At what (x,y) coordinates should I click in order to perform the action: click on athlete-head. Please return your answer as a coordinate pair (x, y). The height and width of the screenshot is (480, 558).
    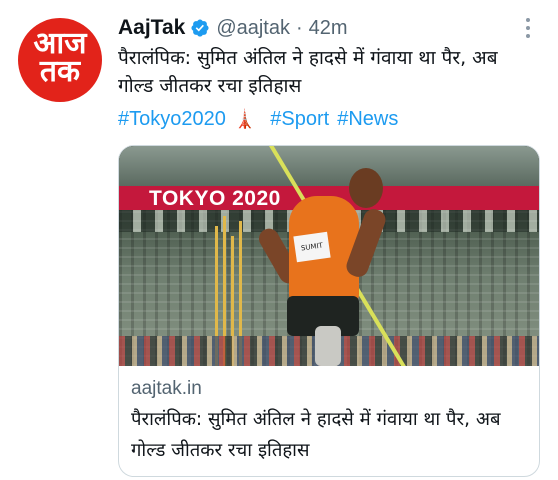
    Looking at the image, I should click on (366, 188).